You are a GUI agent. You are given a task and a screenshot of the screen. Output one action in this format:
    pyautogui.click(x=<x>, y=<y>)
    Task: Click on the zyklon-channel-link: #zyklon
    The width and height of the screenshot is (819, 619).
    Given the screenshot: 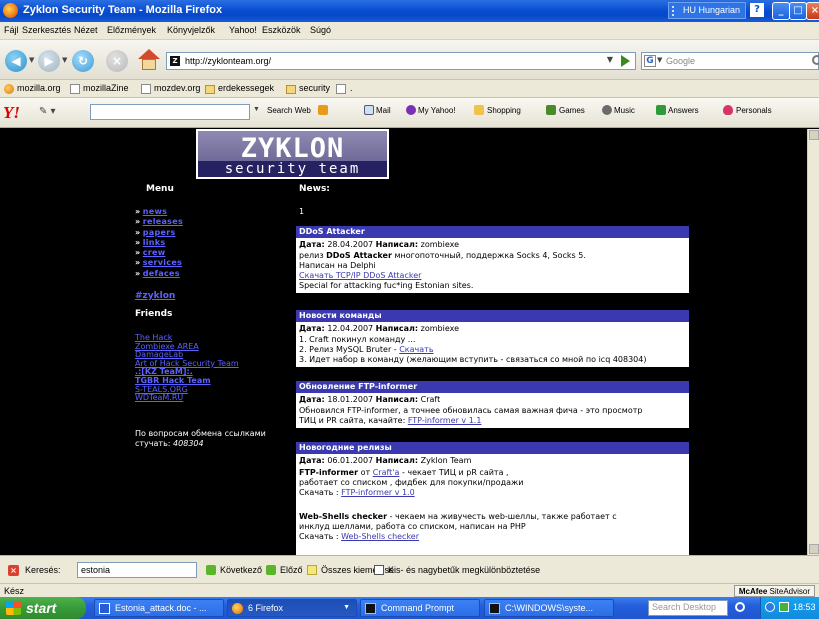 What is the action you would take?
    pyautogui.click(x=155, y=296)
    